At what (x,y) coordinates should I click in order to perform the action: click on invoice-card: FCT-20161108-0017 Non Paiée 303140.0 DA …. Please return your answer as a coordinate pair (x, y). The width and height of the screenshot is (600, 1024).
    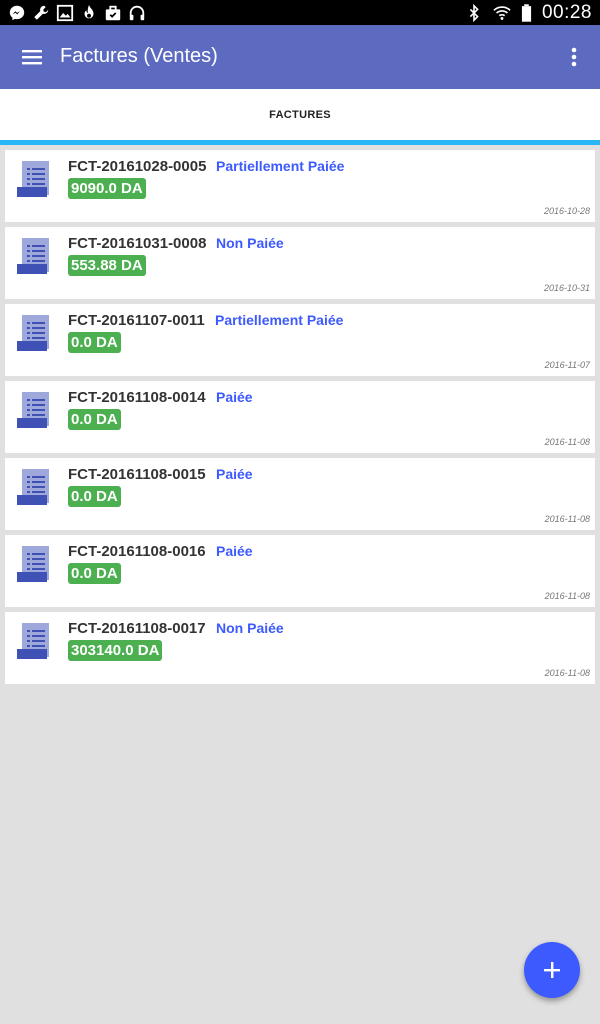
    Looking at the image, I should click on (300, 648).